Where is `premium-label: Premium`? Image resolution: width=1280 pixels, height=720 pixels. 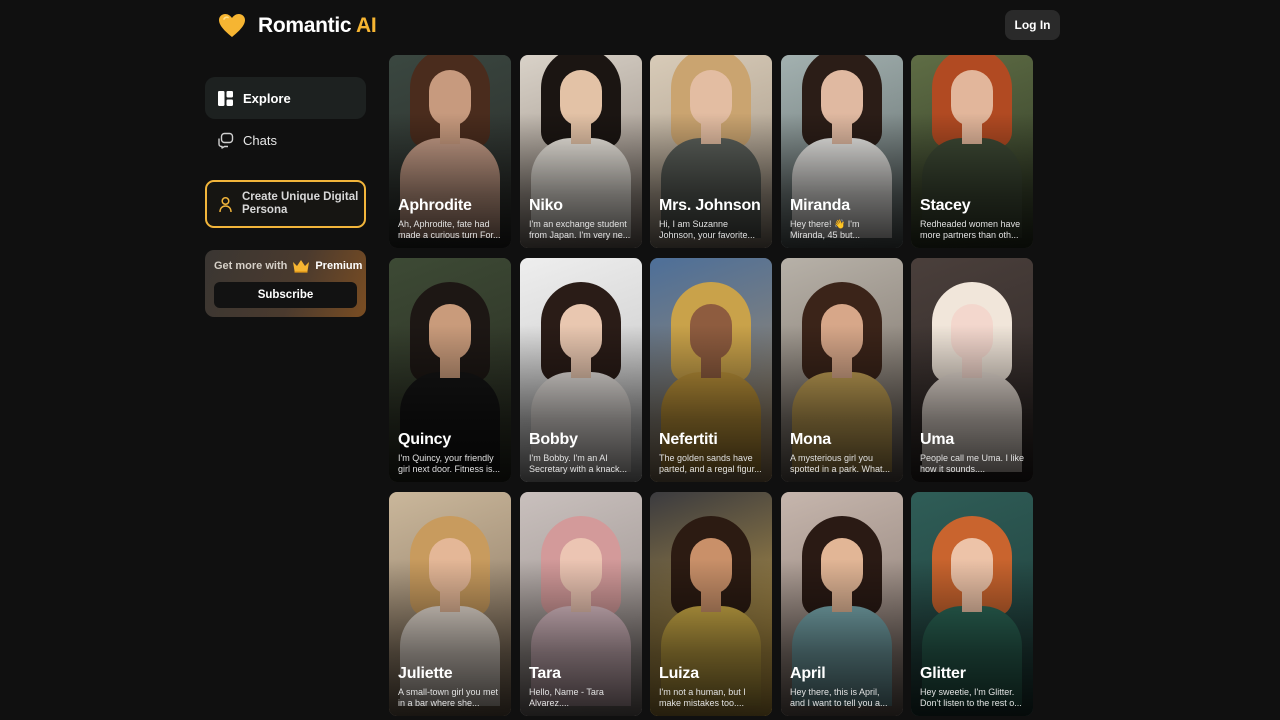 premium-label: Premium is located at coordinates (339, 266).